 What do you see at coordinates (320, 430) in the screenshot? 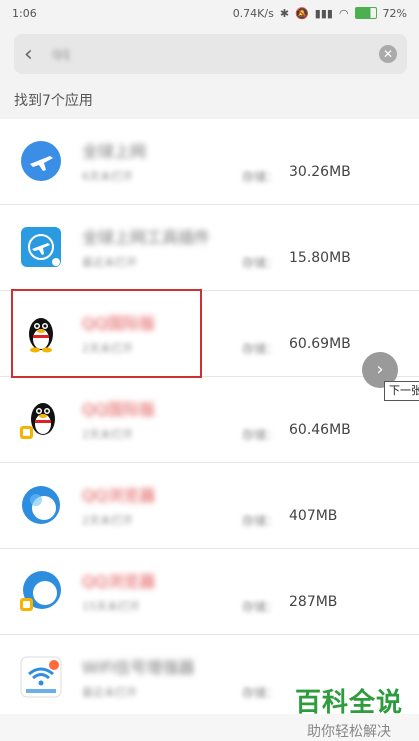
I see `app-size: 60.46MB` at bounding box center [320, 430].